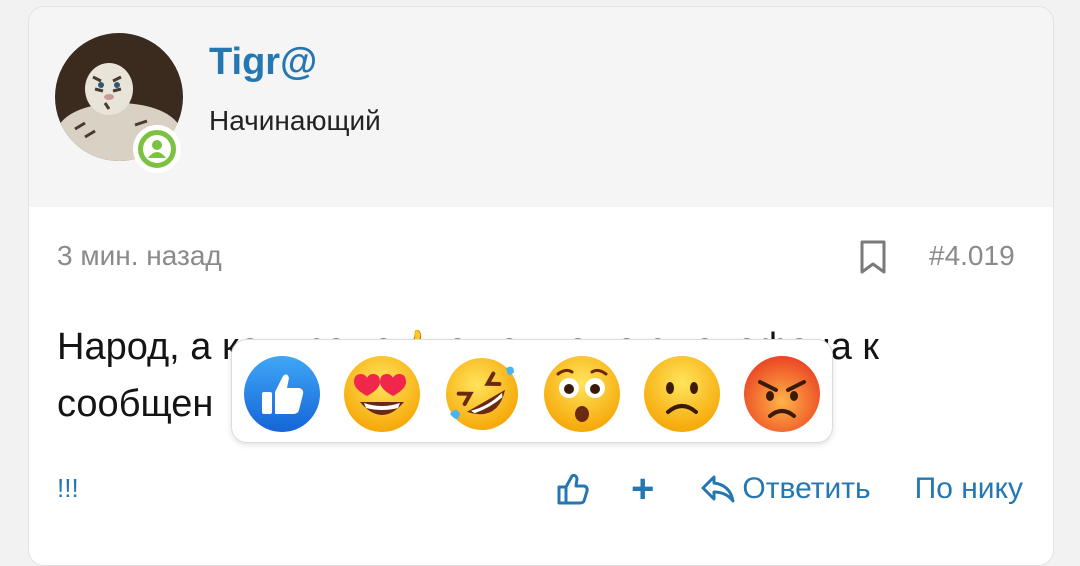  What do you see at coordinates (972, 256) in the screenshot?
I see `post-number-link: #4.019` at bounding box center [972, 256].